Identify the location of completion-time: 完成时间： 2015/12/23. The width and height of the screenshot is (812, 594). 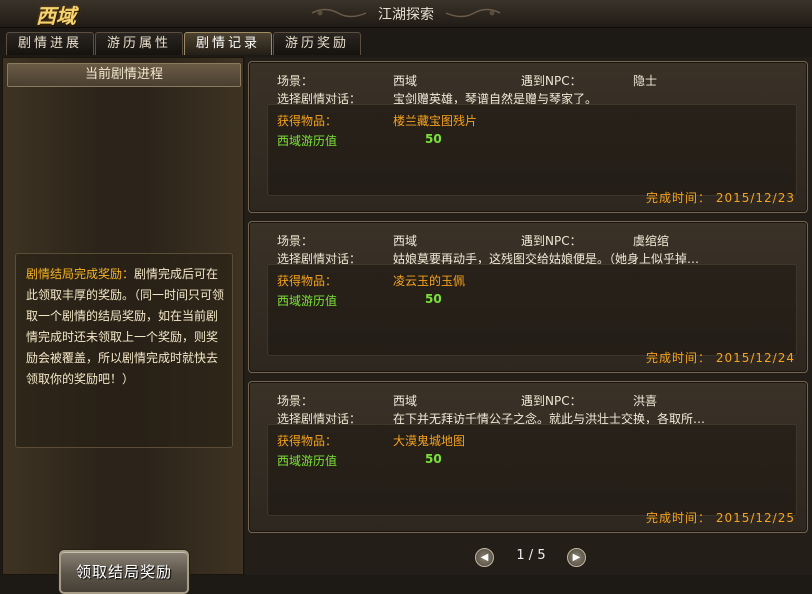
(720, 197).